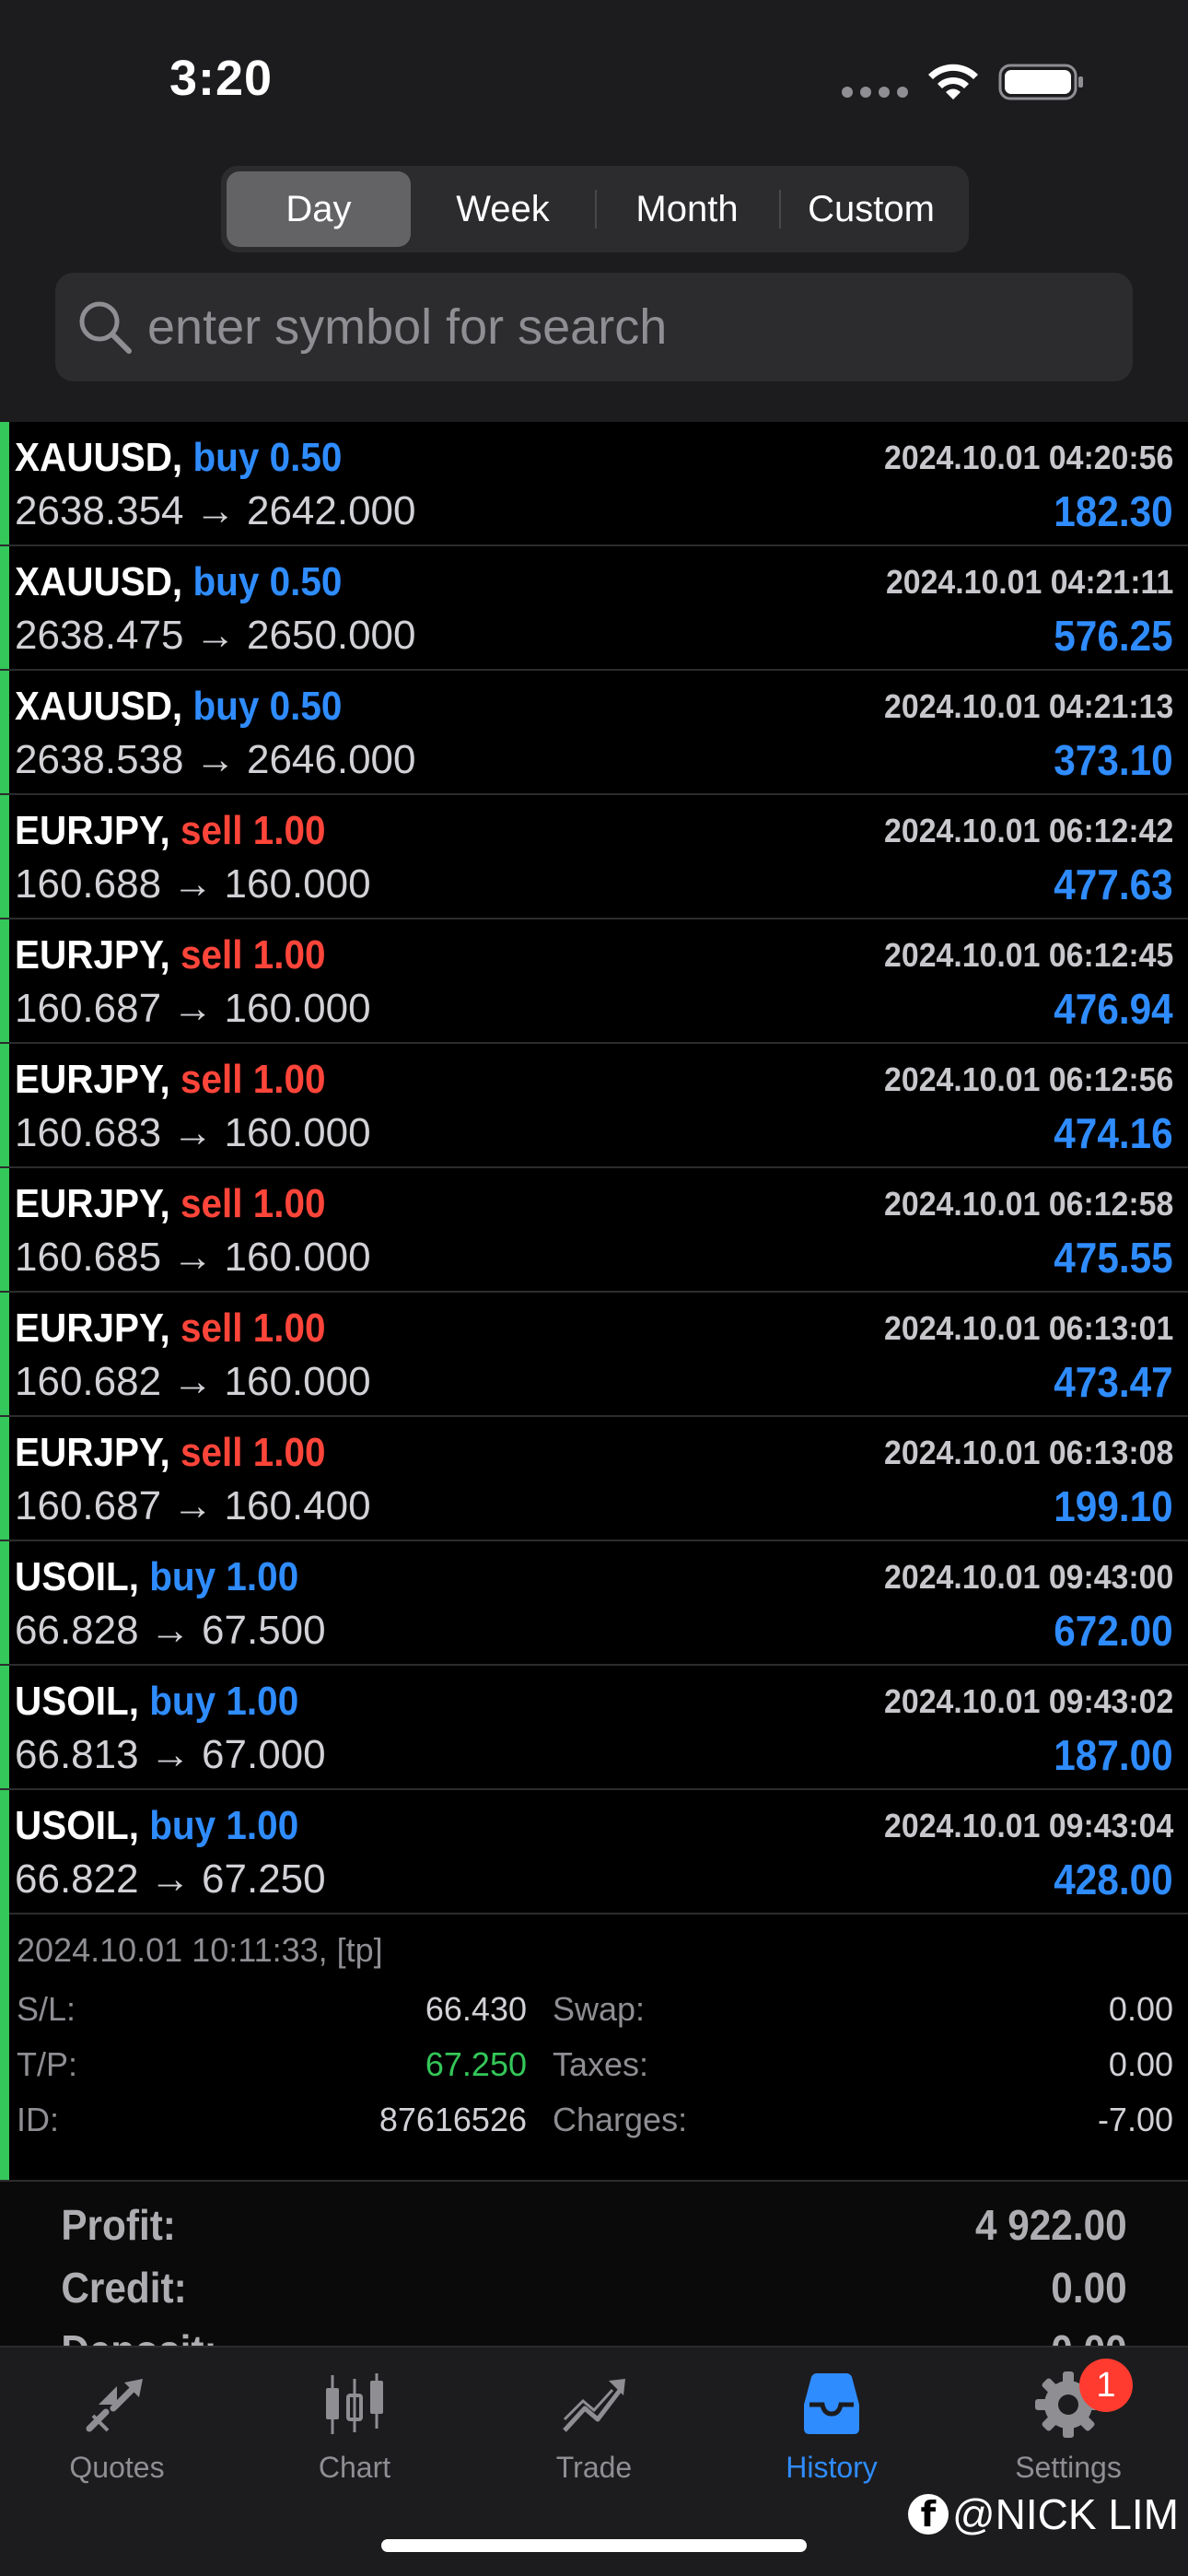  Describe the element at coordinates (170, 1754) in the screenshot. I see `trade-price: 66.813 → 67.000` at that location.